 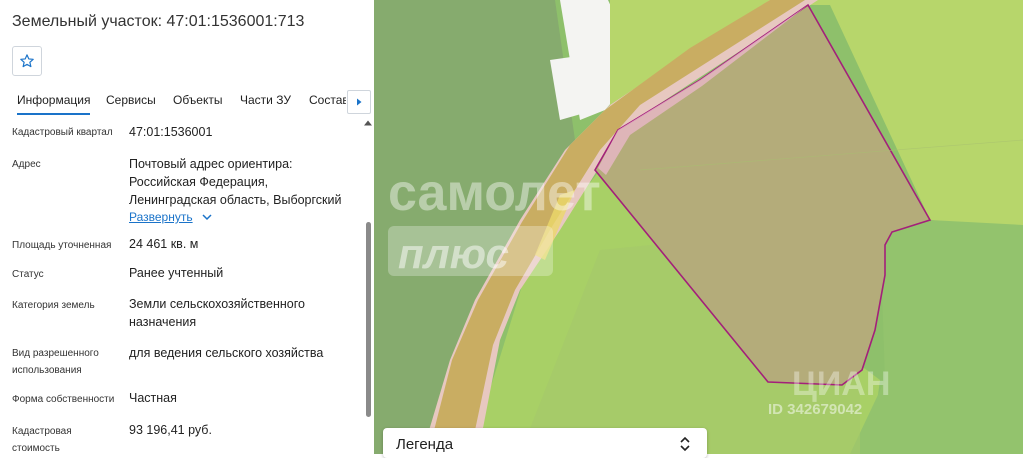 I want to click on permitted-use-label: использования, so click(x=47, y=370).